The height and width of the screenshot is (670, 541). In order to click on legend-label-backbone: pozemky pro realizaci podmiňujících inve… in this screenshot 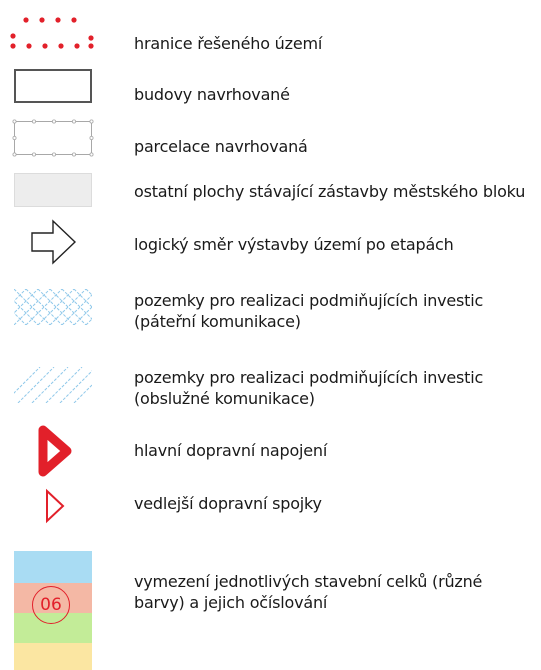, I will do `click(308, 311)`.